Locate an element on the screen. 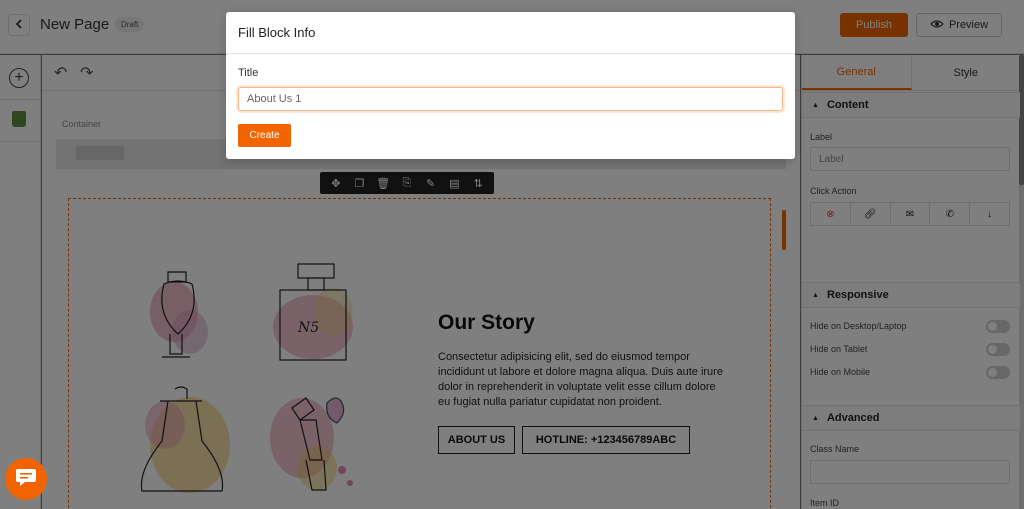  dialog-title: Fill Block Info is located at coordinates (277, 32).